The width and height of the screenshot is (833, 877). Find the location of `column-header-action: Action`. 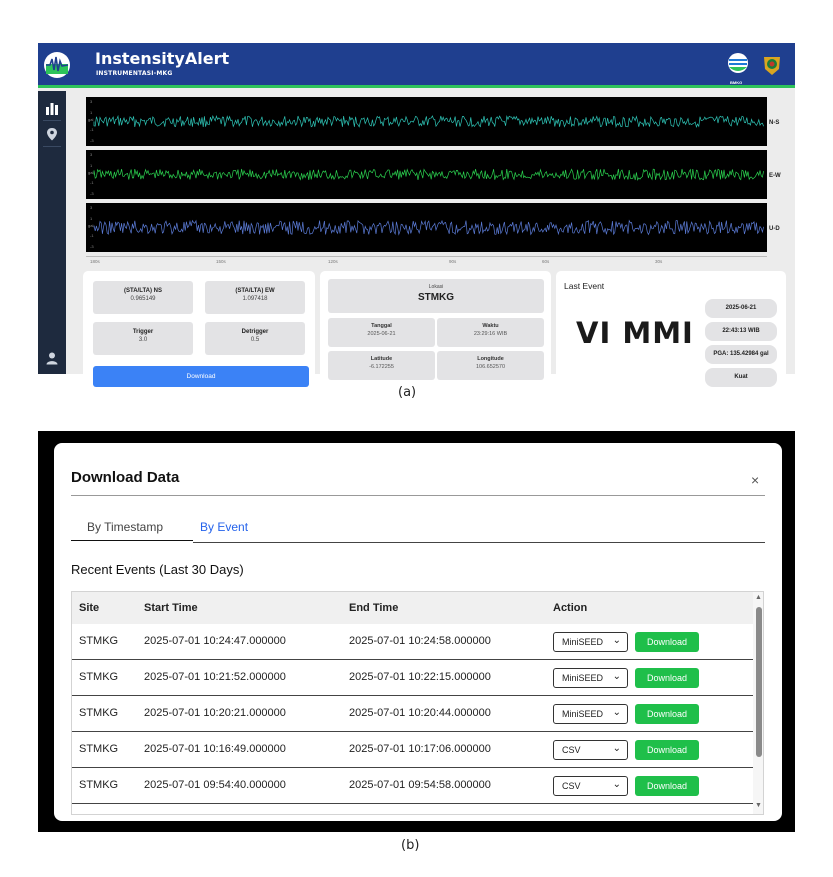

column-header-action: Action is located at coordinates (570, 608).